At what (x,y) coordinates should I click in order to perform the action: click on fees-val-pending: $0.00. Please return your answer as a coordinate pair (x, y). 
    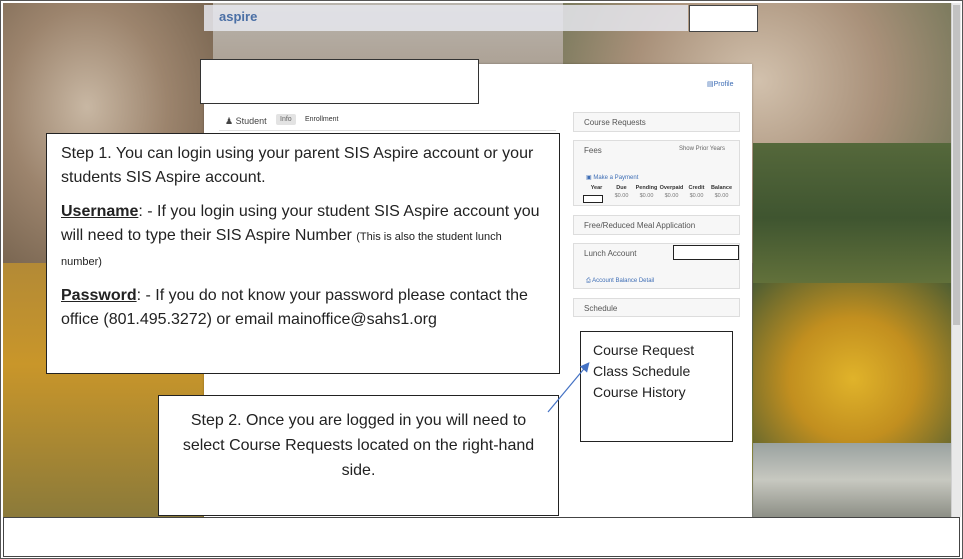
    Looking at the image, I should click on (646, 196).